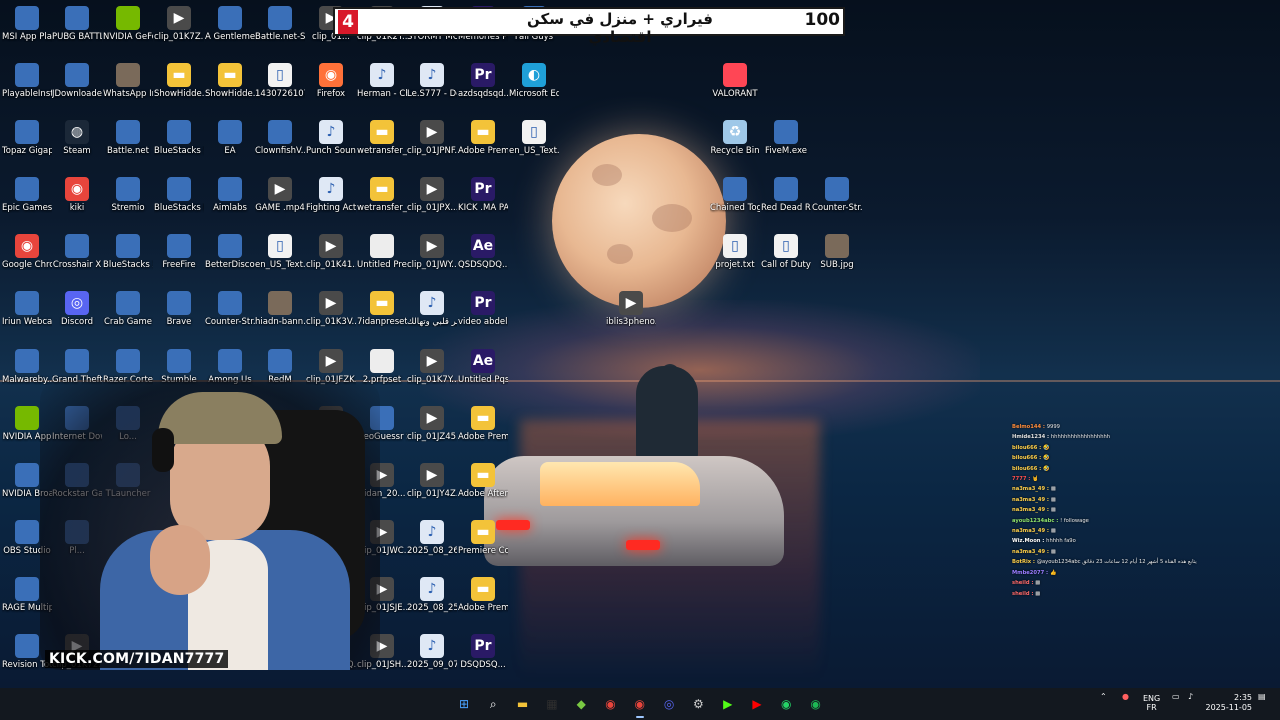  I want to click on chrome-profile-icon: ◉, so click(640, 704).